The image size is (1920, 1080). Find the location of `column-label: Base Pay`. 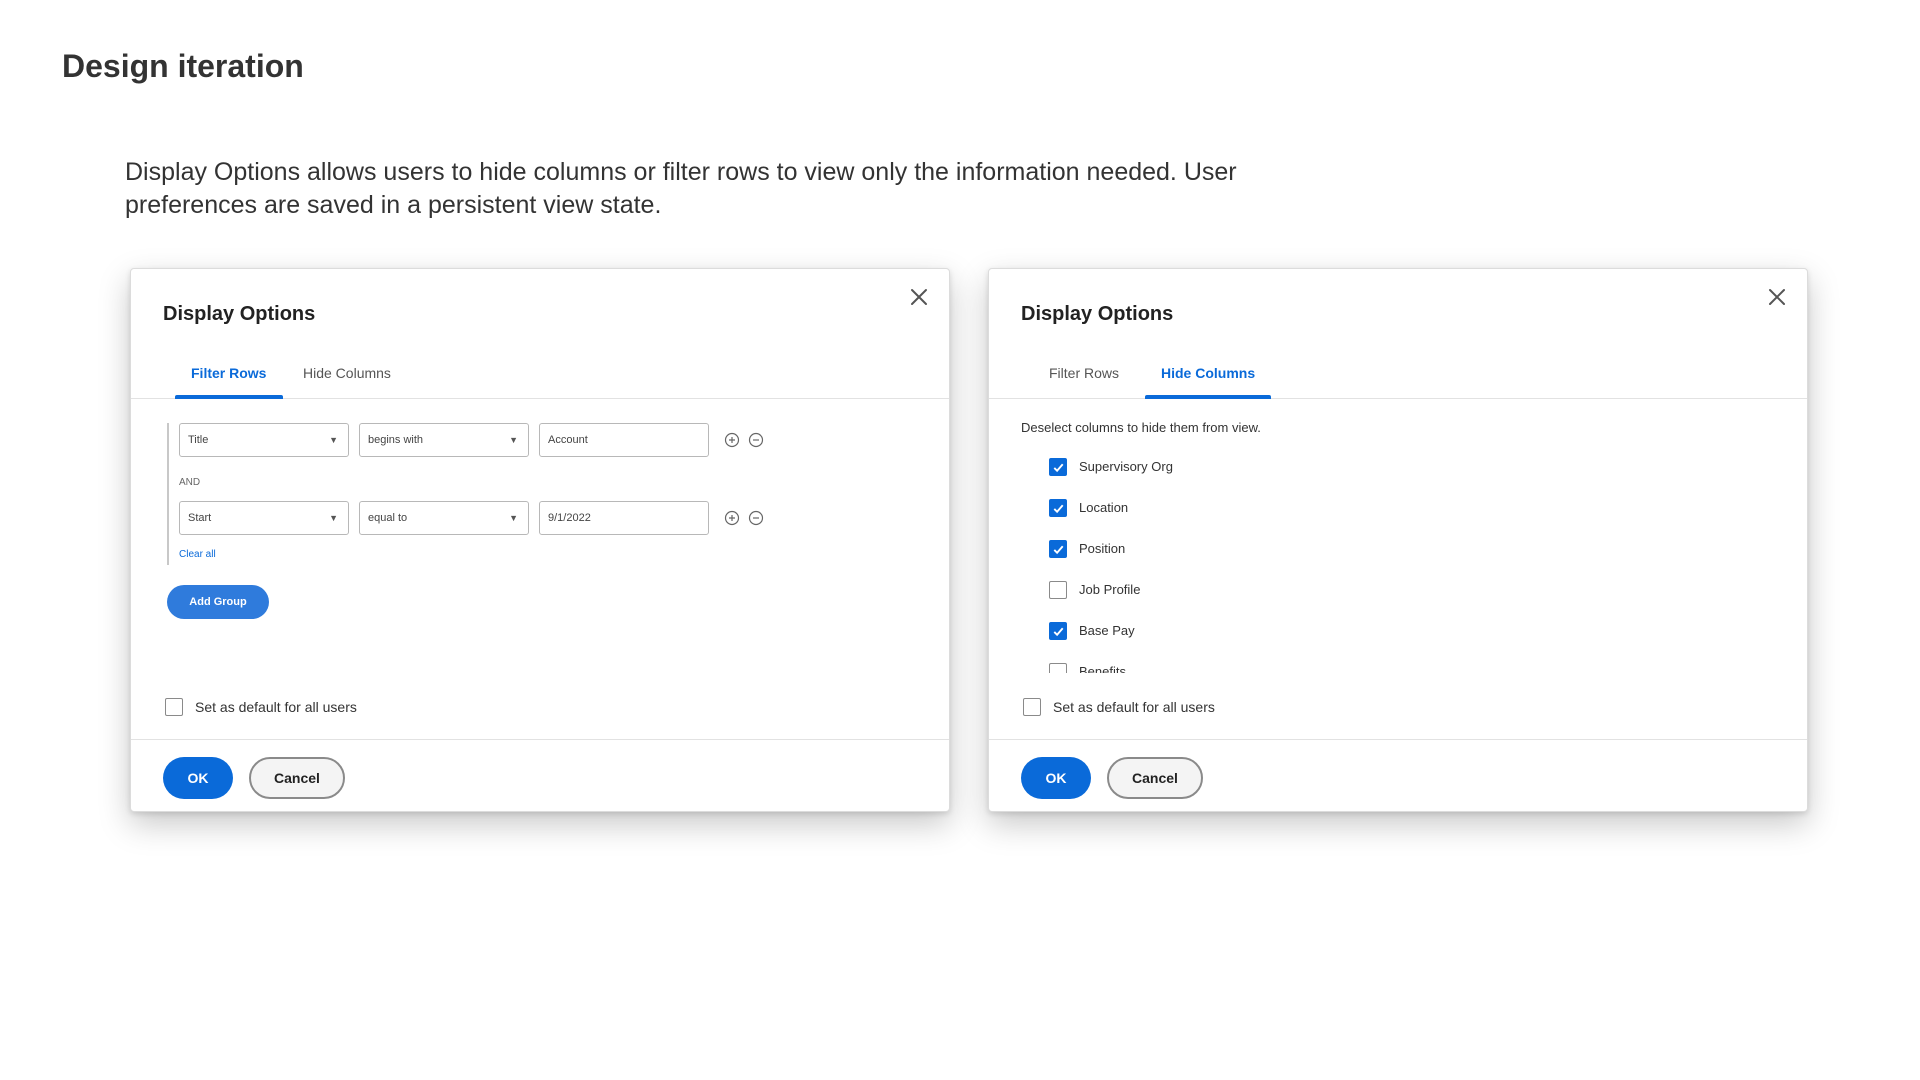

column-label: Base Pay is located at coordinates (1107, 630).